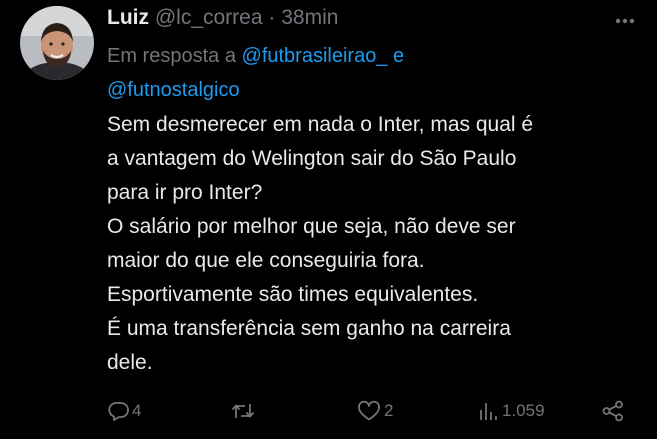 This screenshot has width=657, height=439. Describe the element at coordinates (118, 411) in the screenshot. I see `reply-icon` at that location.